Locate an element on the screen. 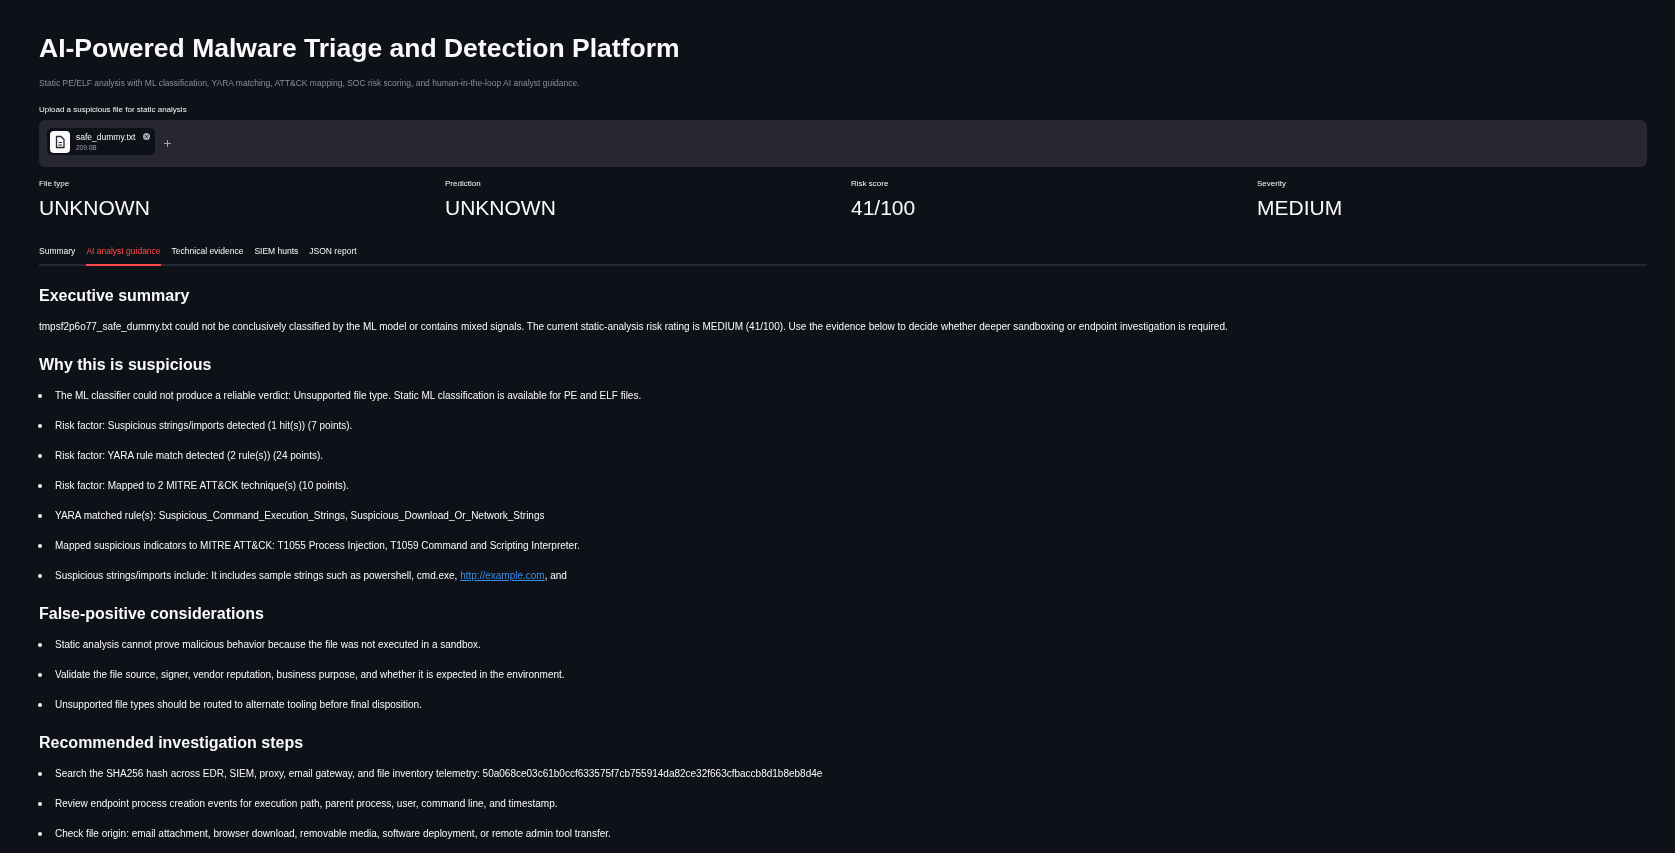 The width and height of the screenshot is (1675, 853). metric-value: MEDIUM is located at coordinates (1300, 208).